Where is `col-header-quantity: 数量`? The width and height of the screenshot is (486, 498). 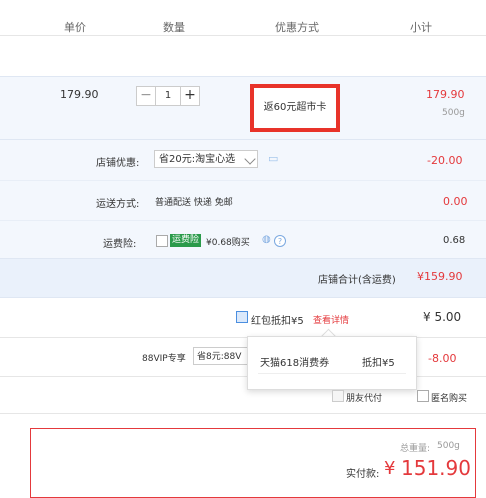
col-header-quantity: 数量 is located at coordinates (174, 27).